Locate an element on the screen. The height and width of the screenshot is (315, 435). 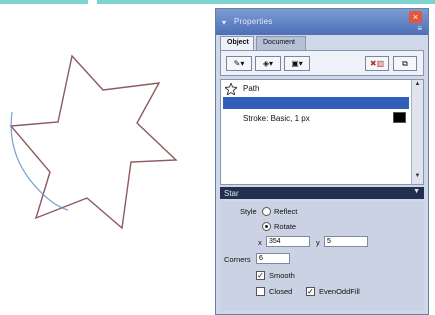
tab-object: Object is located at coordinates (237, 43).